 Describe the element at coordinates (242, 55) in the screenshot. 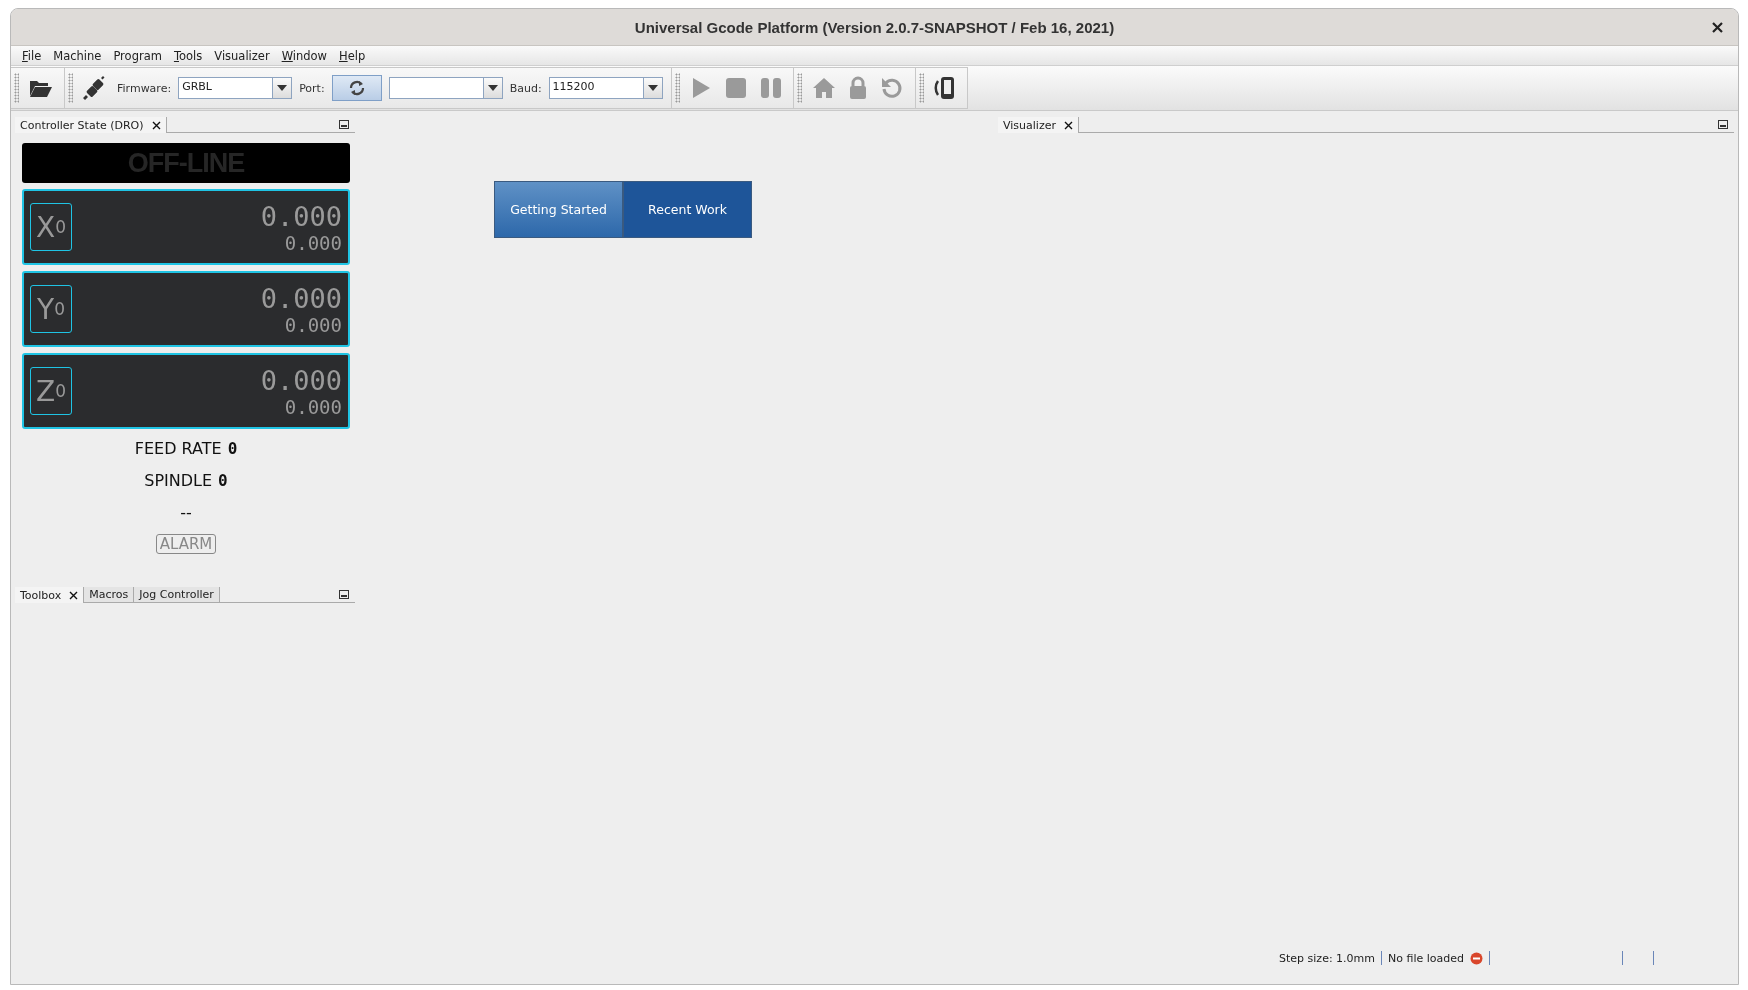

I see `menu-item: Visualizer` at that location.